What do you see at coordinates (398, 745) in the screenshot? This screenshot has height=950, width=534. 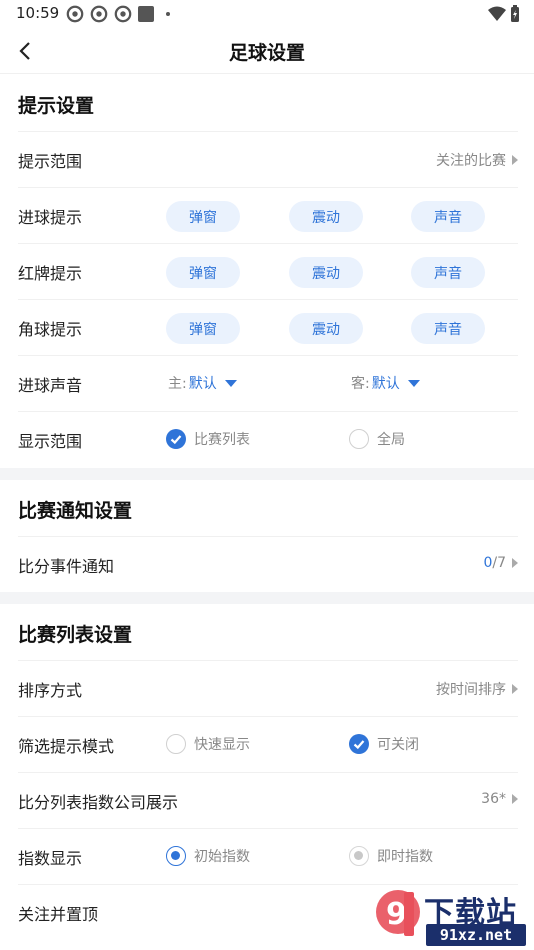 I see `option-label: 可关闭` at bounding box center [398, 745].